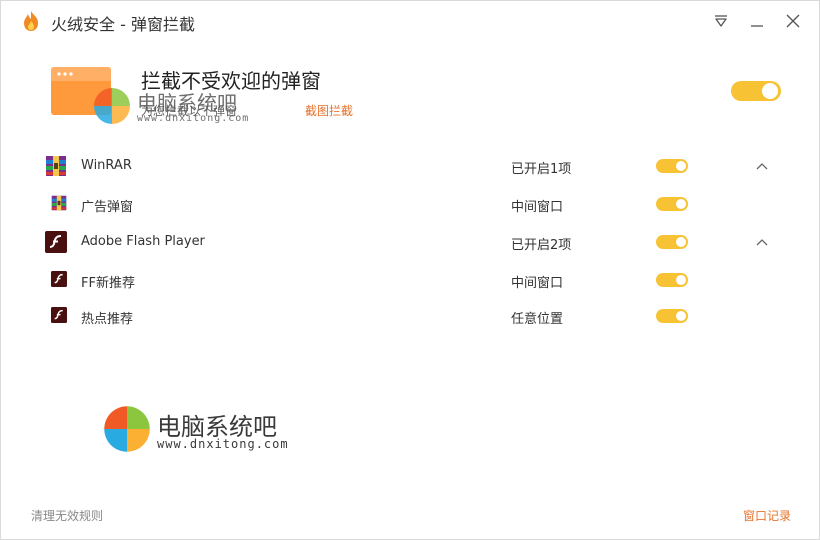 This screenshot has height=540, width=820. I want to click on toggle-winrar, so click(672, 166).